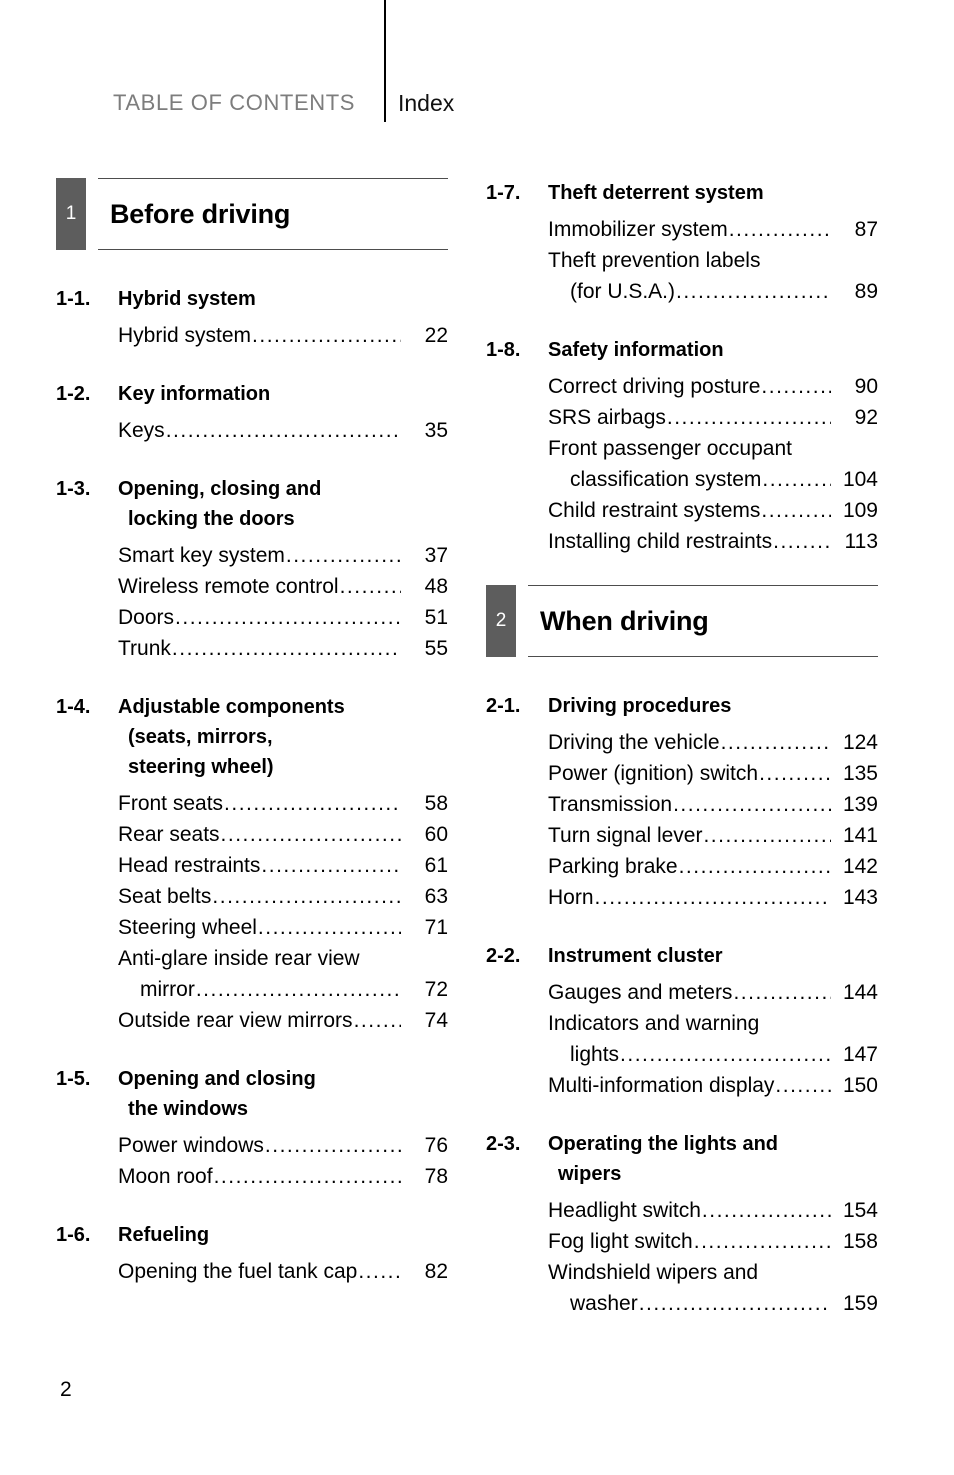  What do you see at coordinates (201, 767) in the screenshot?
I see `section-title-line: steering wheel)` at bounding box center [201, 767].